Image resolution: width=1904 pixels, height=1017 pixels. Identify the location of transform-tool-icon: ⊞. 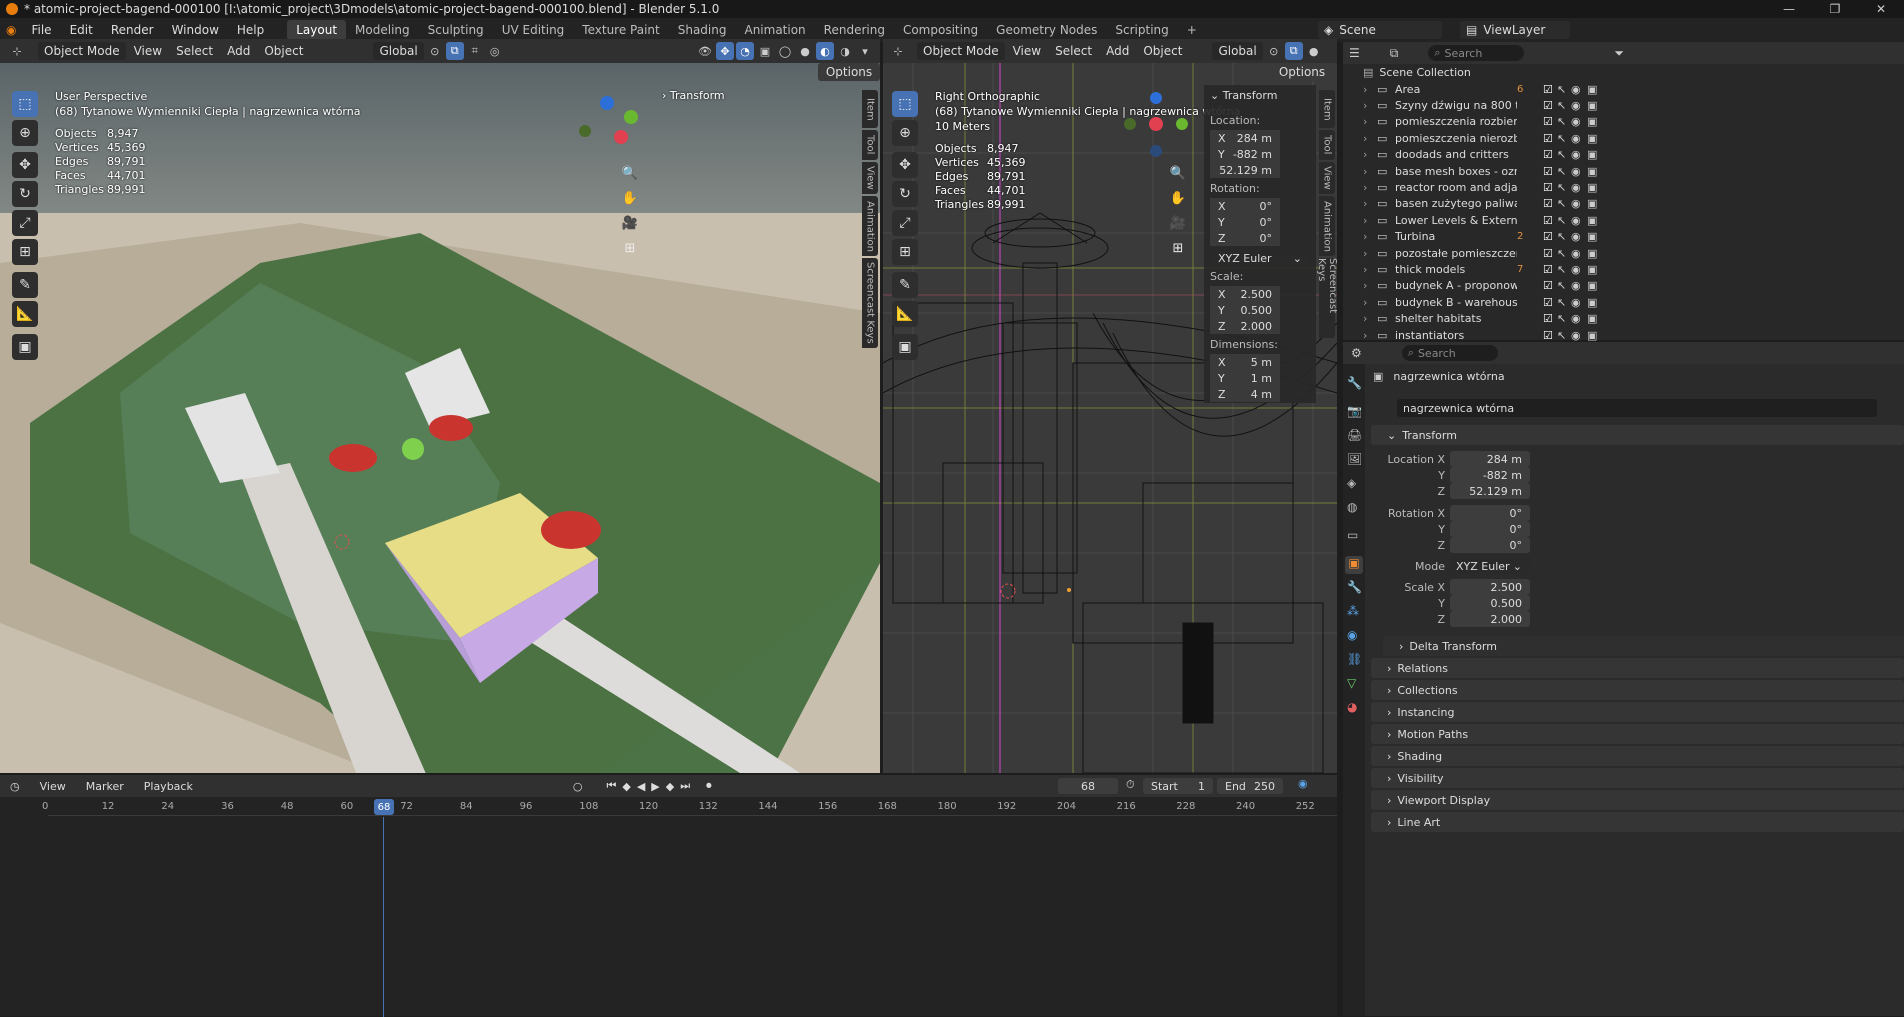
(25, 252).